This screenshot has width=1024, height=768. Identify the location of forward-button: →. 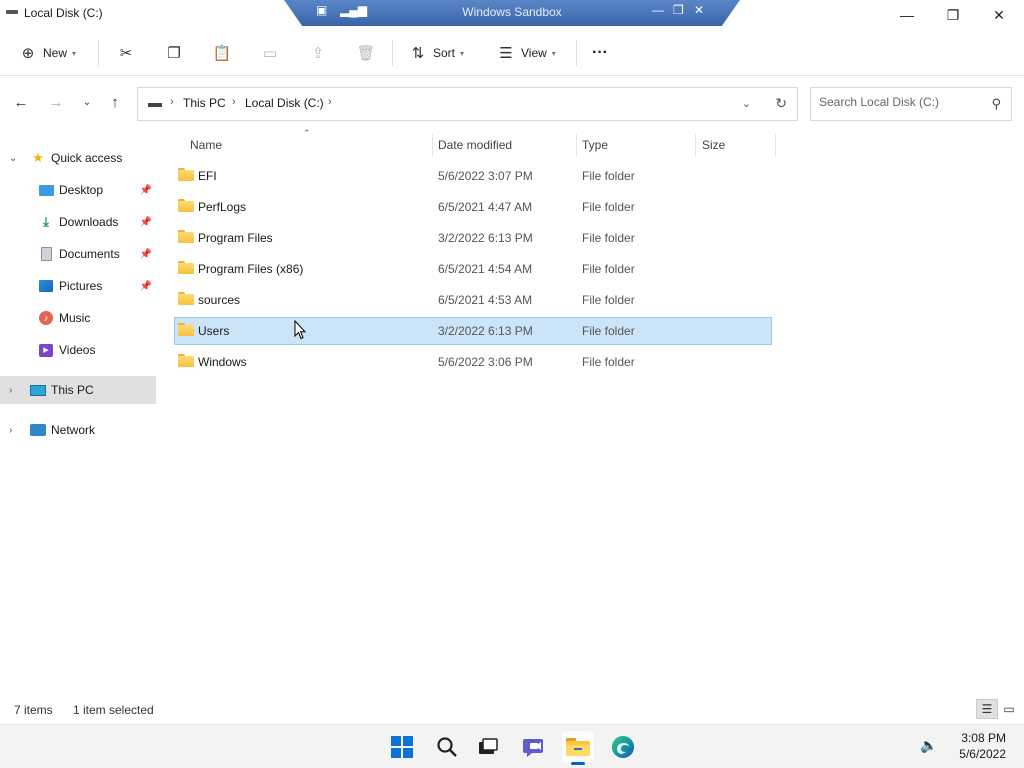
(56, 102).